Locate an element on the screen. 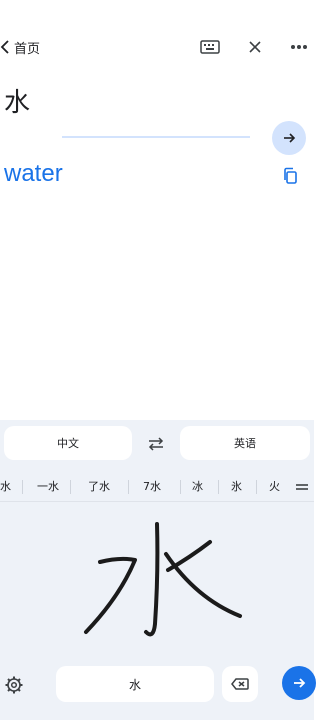 The width and height of the screenshot is (320, 720). candidate: 了水 is located at coordinates (99, 487).